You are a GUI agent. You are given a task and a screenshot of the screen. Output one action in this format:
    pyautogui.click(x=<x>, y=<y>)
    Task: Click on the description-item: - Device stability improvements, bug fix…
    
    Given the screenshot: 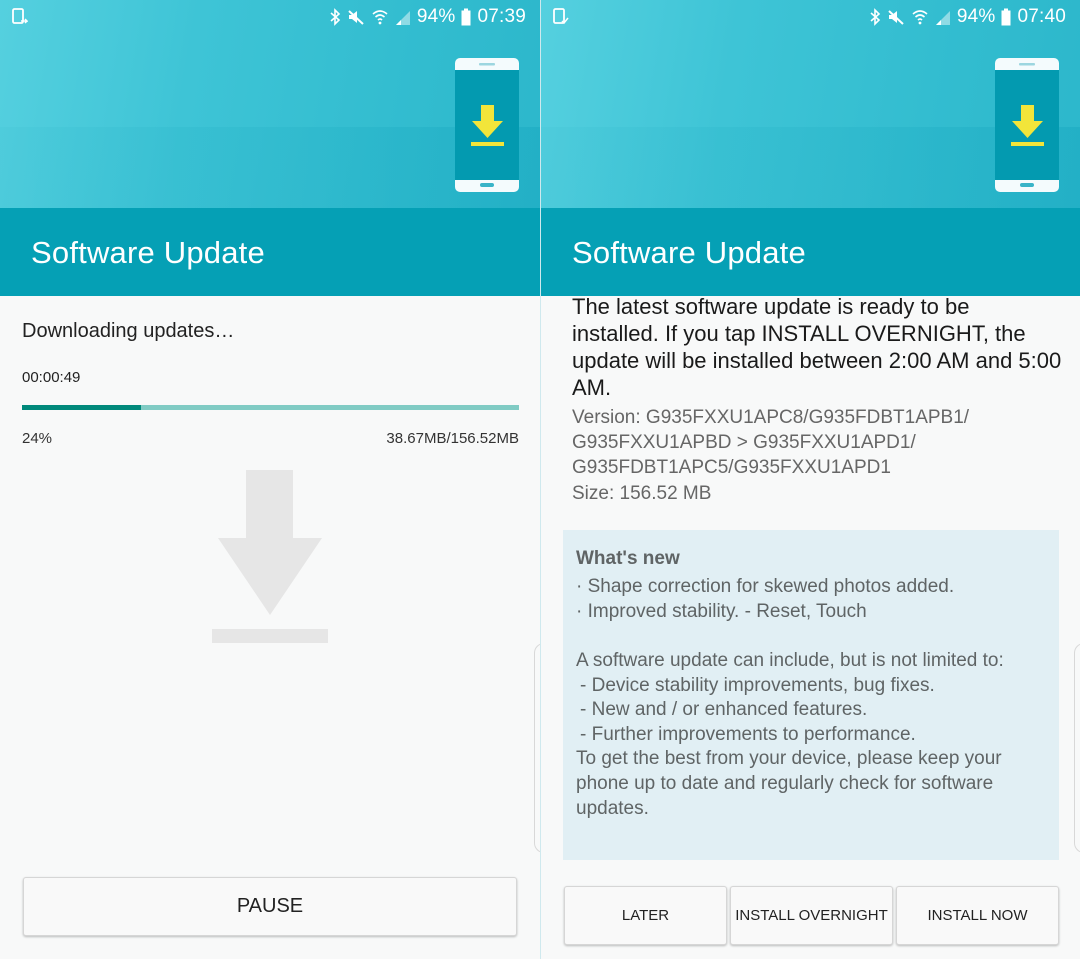 What is the action you would take?
    pyautogui.click(x=757, y=685)
    